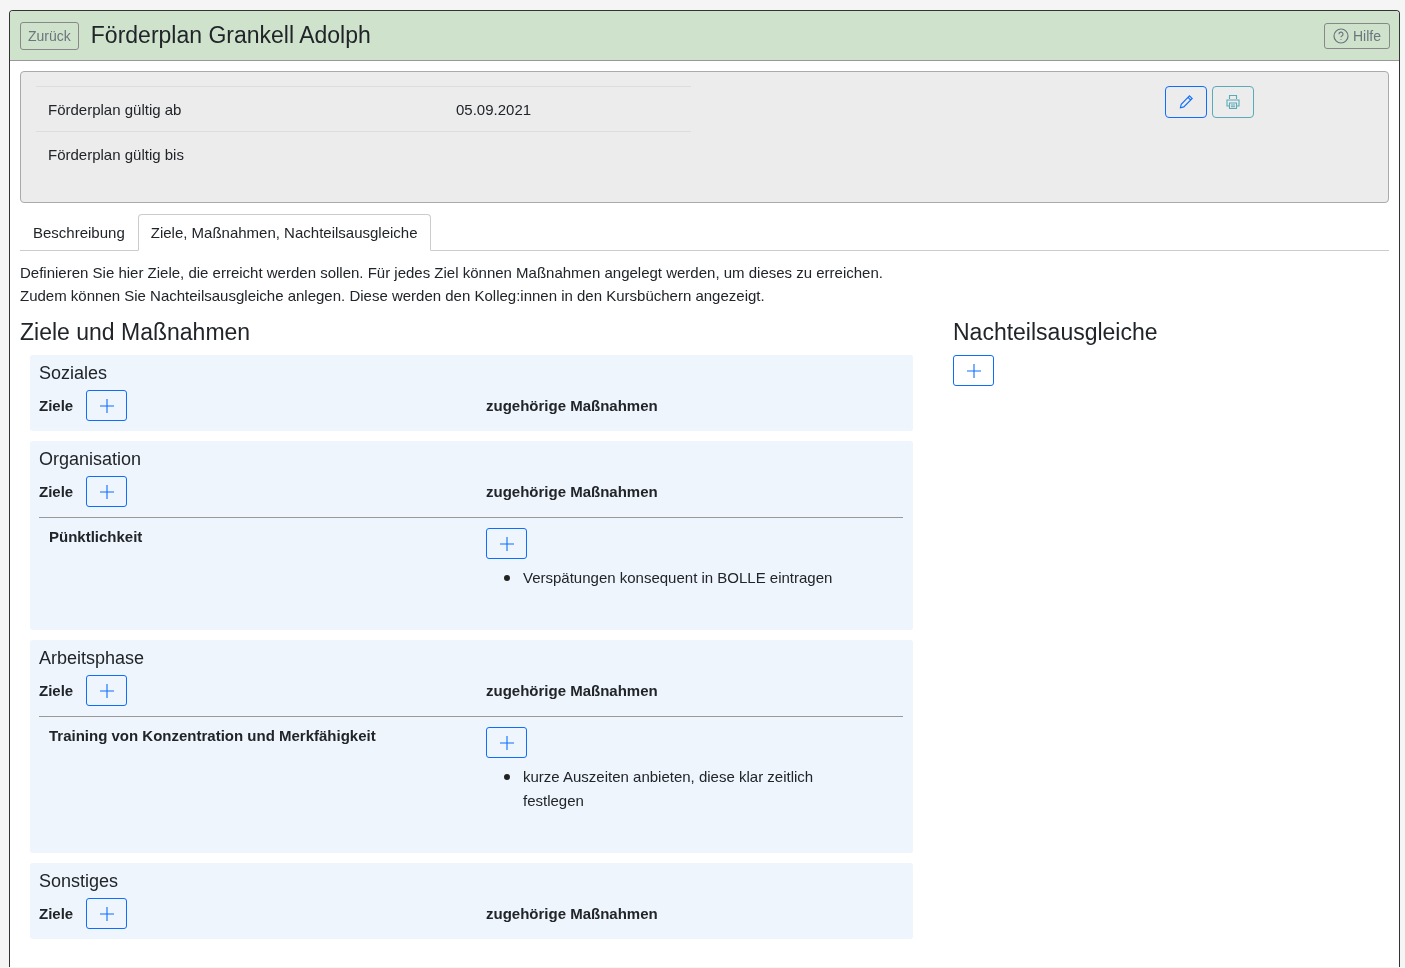  Describe the element at coordinates (79, 232) in the screenshot. I see `tab: Beschreibung` at that location.